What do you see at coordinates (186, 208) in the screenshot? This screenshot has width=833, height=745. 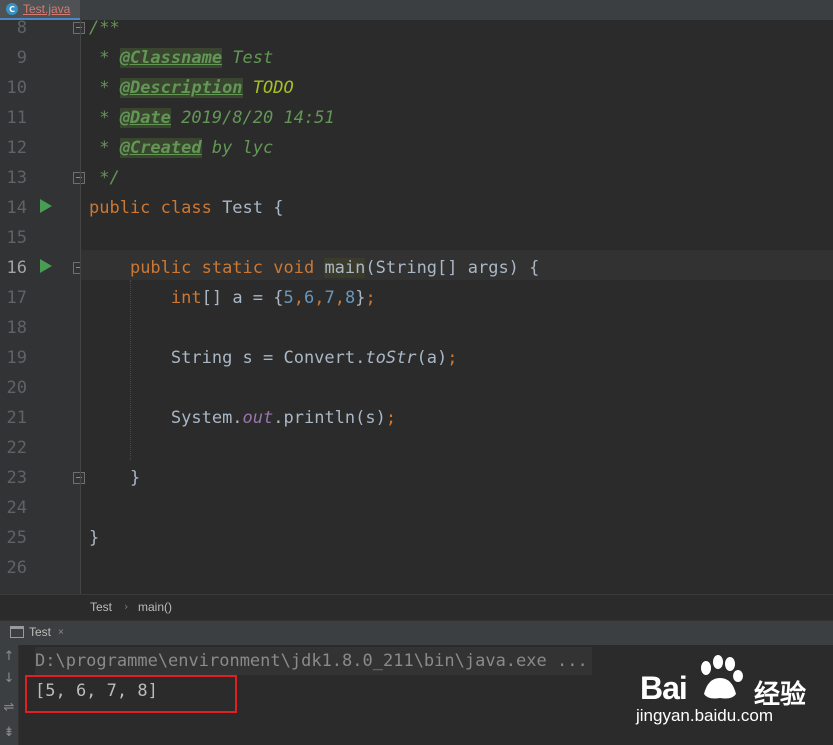 I see `code-line: public class Test {` at bounding box center [186, 208].